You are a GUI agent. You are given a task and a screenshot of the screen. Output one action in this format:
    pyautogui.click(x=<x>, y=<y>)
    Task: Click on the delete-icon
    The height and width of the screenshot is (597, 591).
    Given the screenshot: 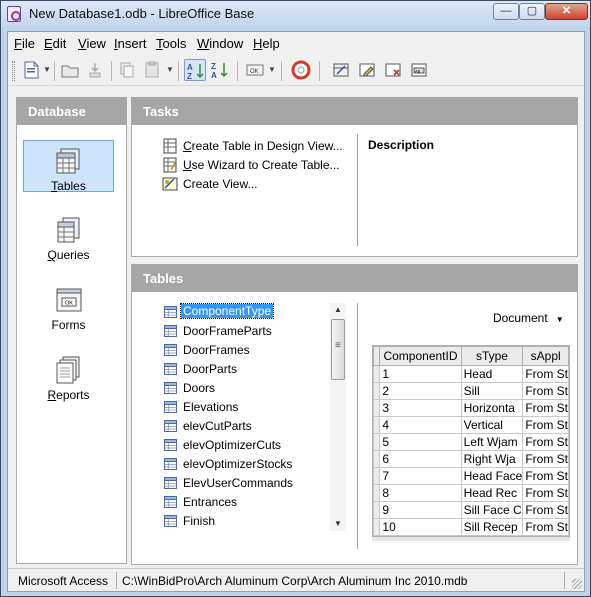 What is the action you would take?
    pyautogui.click(x=393, y=70)
    